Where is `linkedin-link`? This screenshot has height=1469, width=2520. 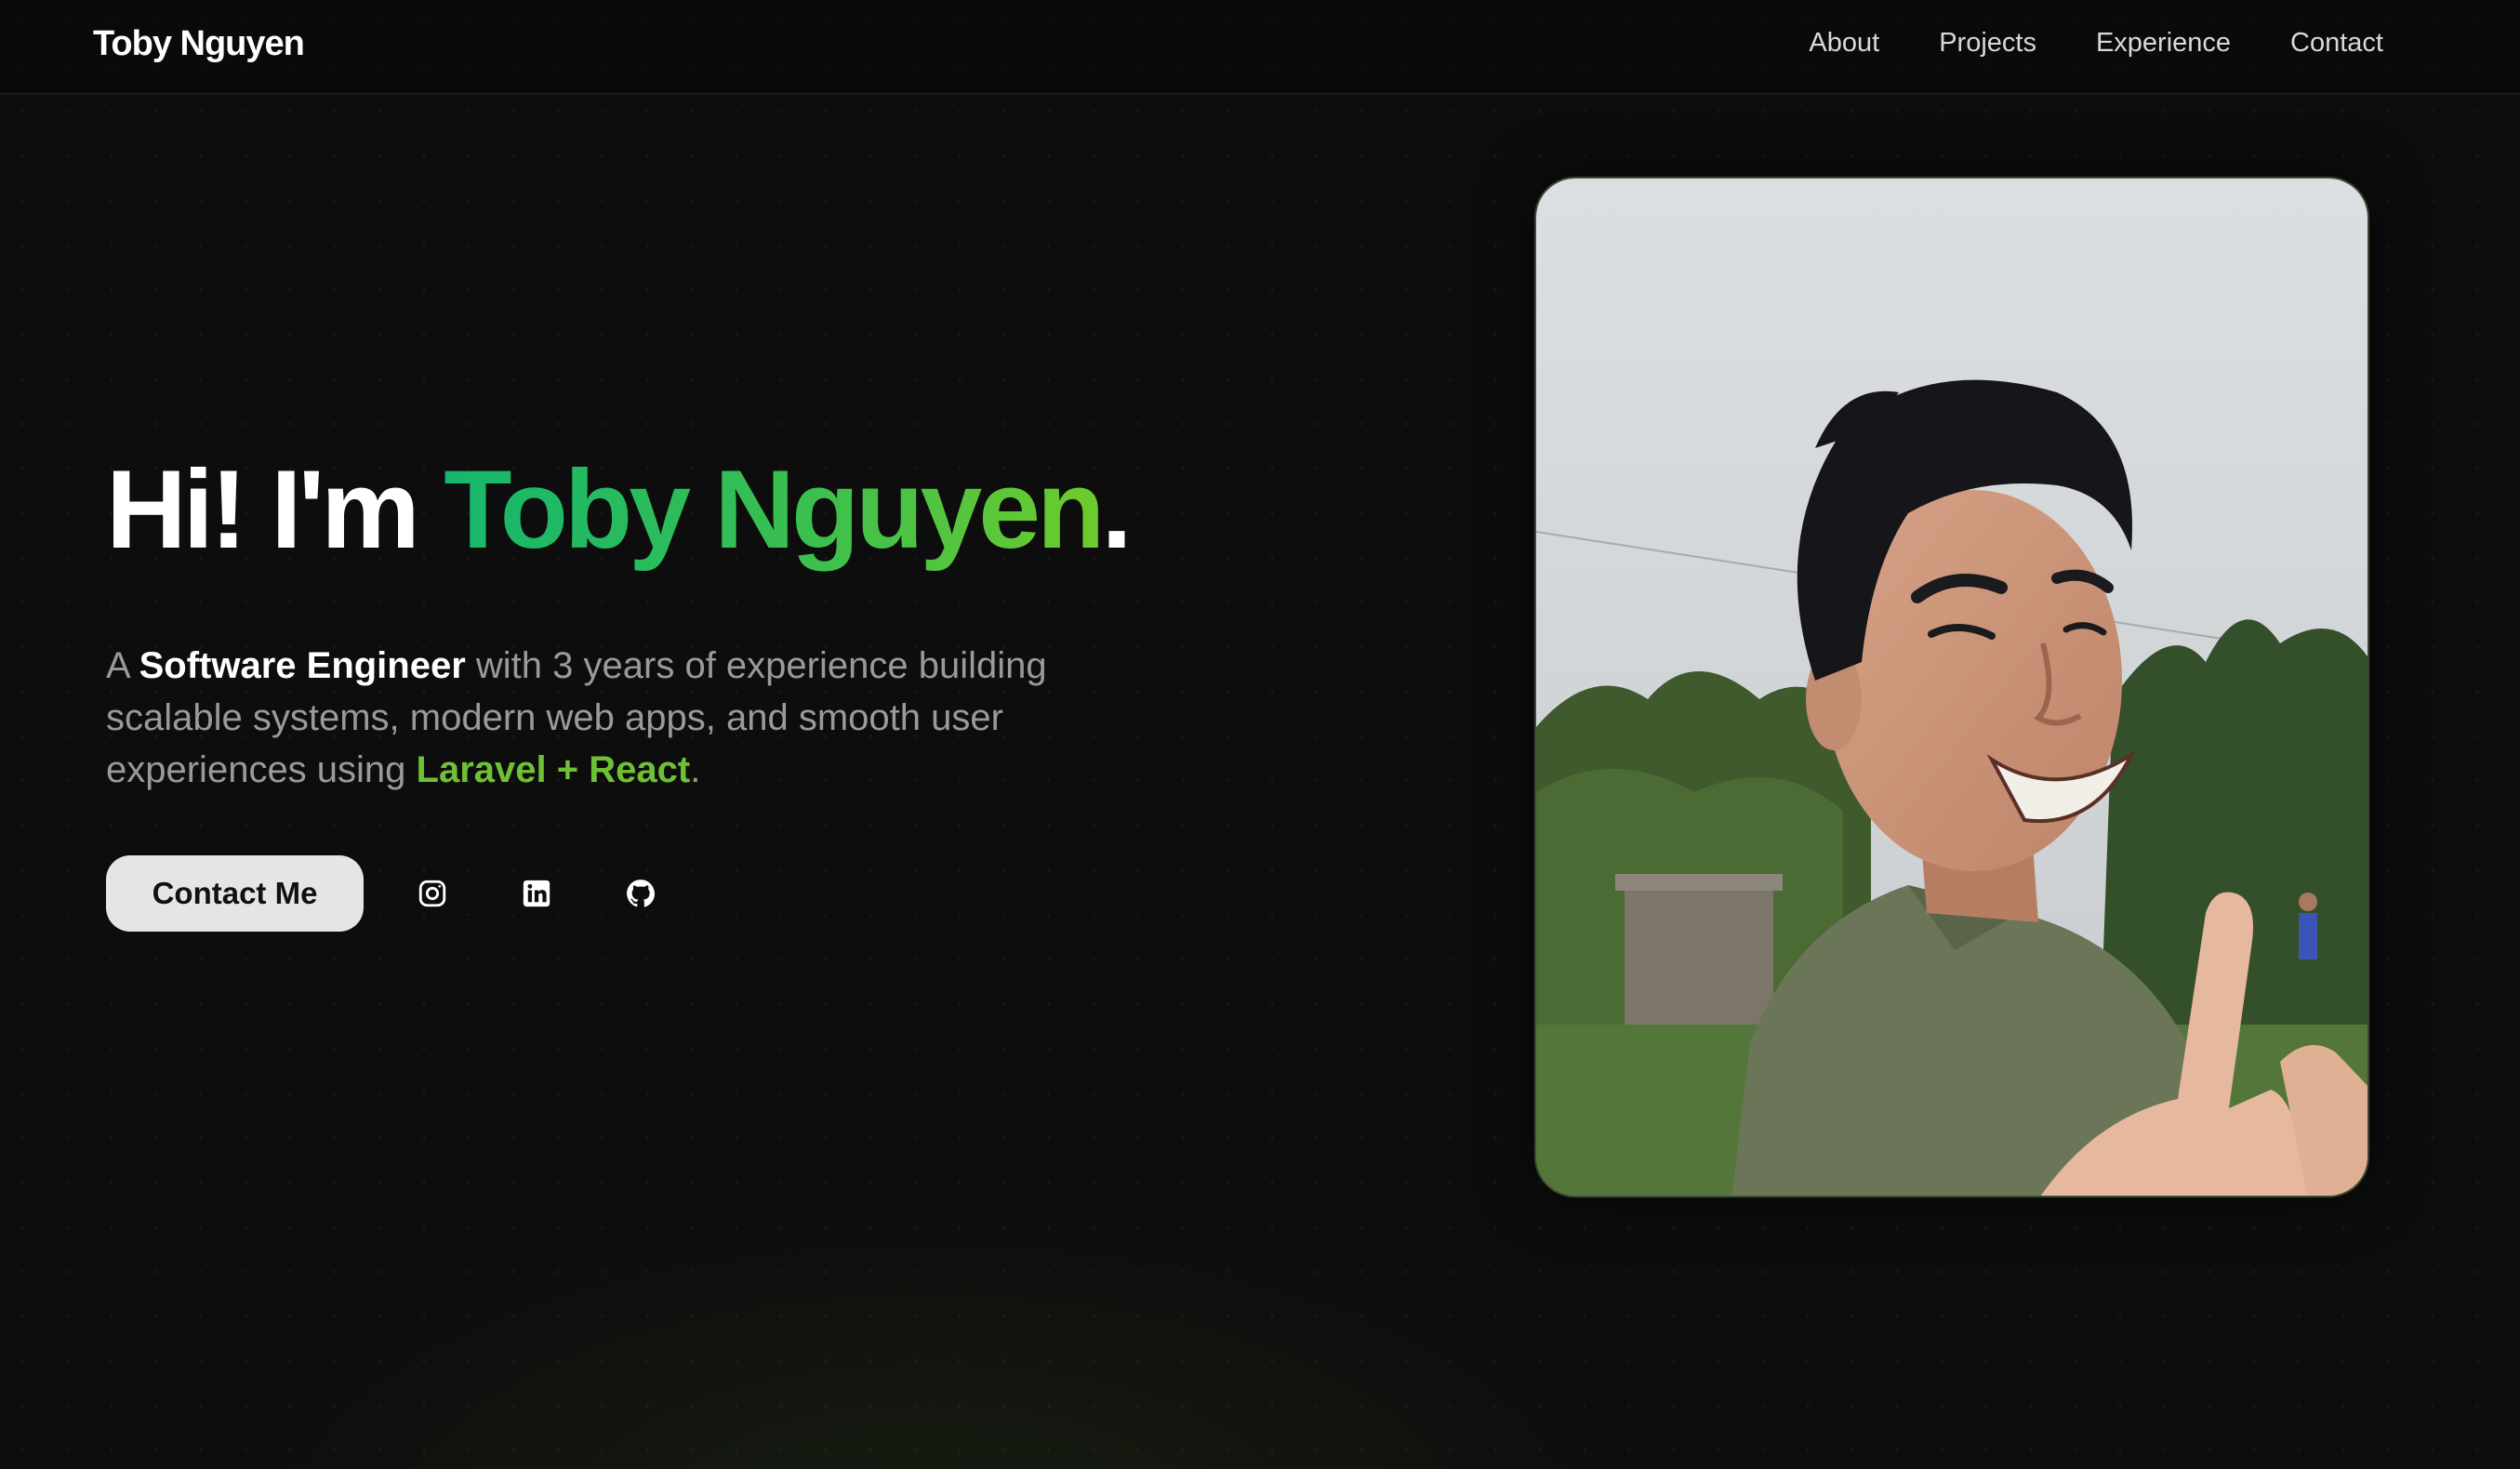
linkedin-link is located at coordinates (536, 894).